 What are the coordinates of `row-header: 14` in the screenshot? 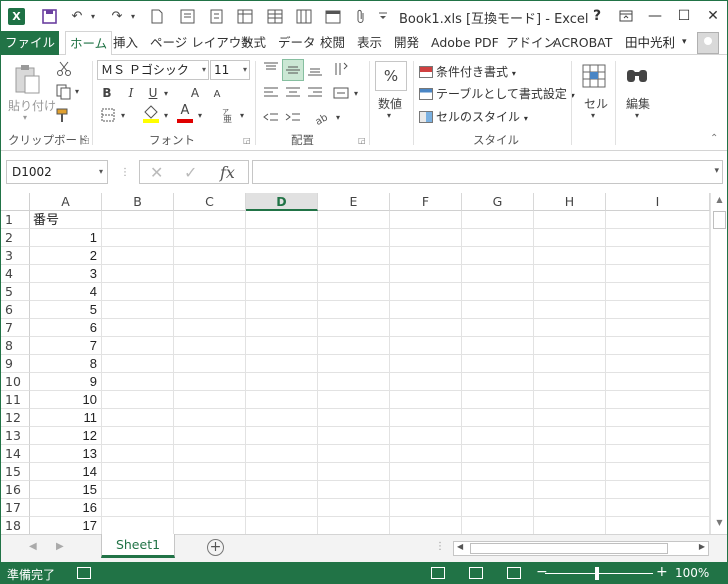 It's located at (15, 454).